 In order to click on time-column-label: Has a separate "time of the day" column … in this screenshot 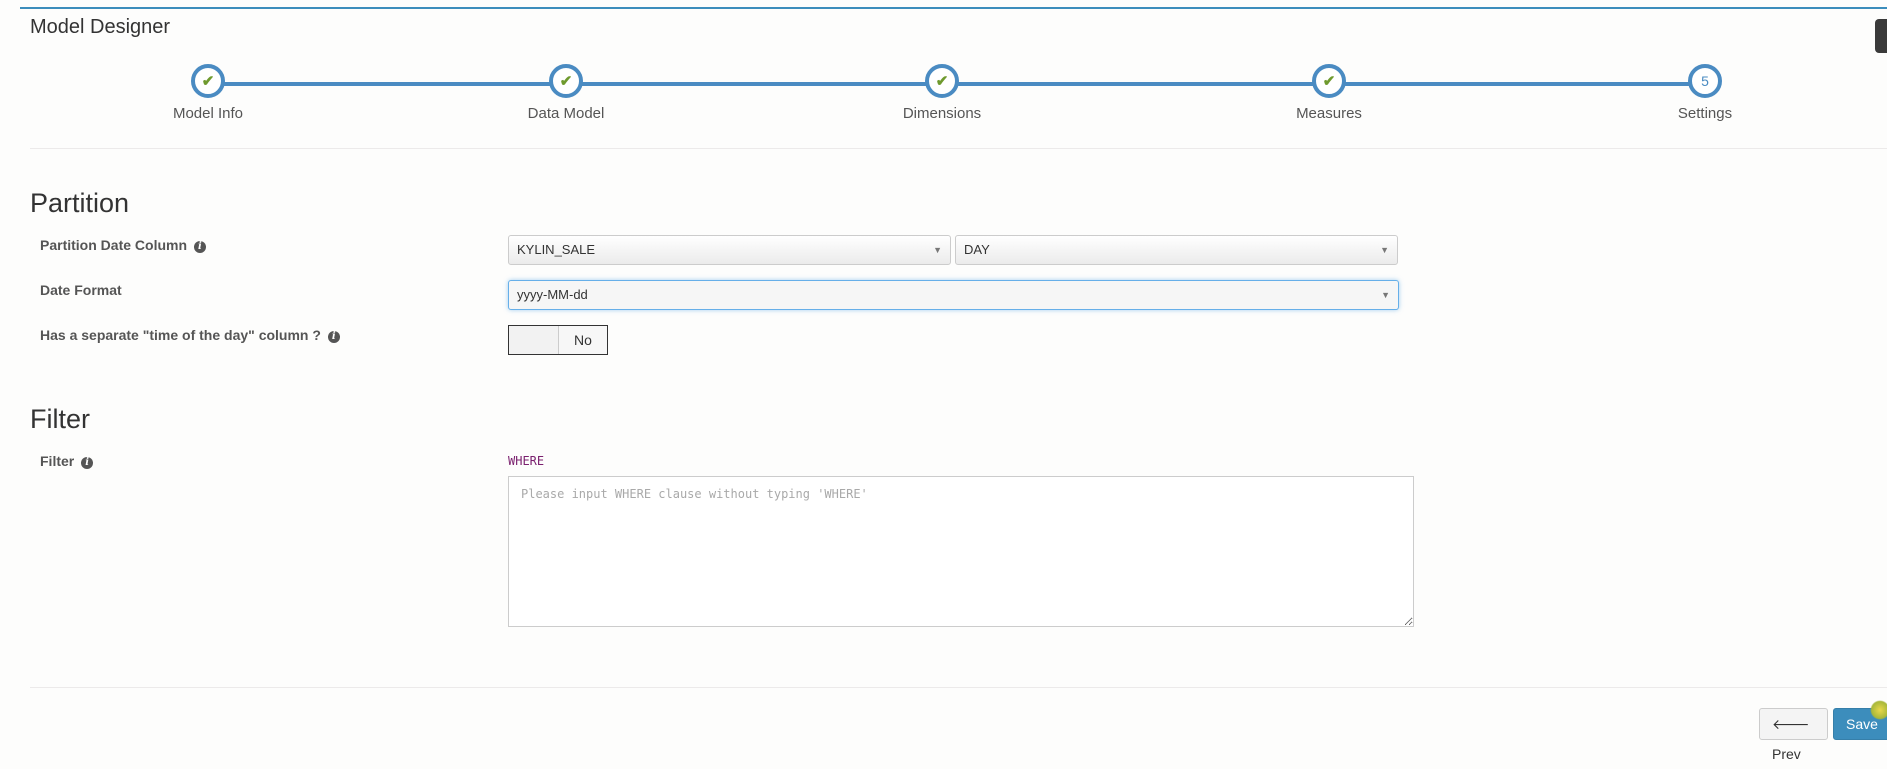, I will do `click(190, 335)`.